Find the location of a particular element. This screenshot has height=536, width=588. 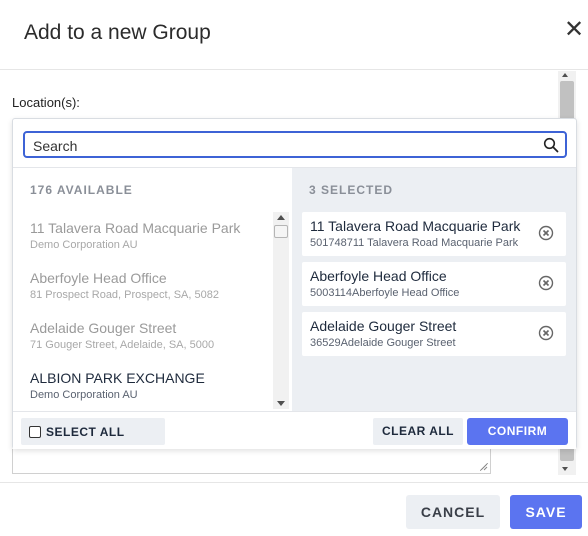

item-name: ALBION PARK EXCHANGE is located at coordinates (117, 378).